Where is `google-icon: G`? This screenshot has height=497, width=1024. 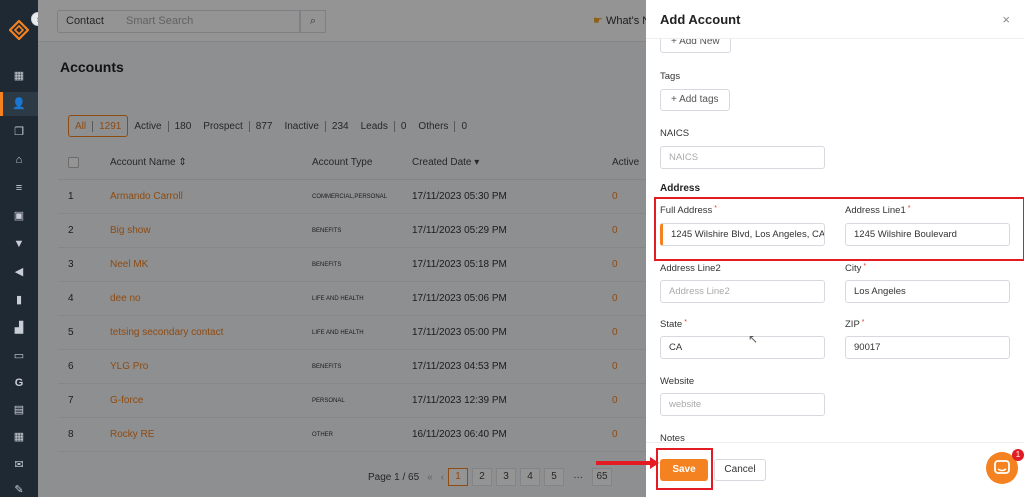 google-icon: G is located at coordinates (19, 383).